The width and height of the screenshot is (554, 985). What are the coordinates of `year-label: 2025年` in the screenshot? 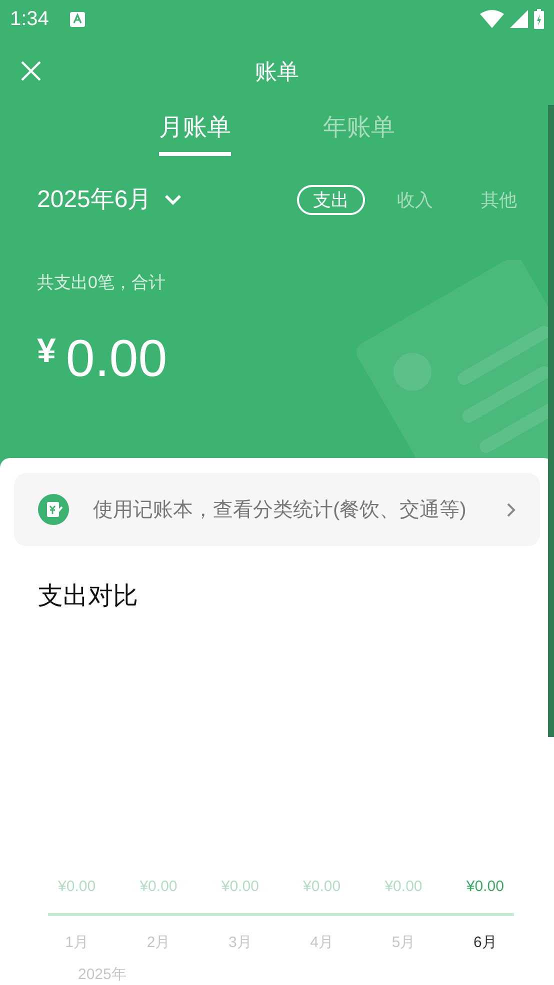 It's located at (102, 975).